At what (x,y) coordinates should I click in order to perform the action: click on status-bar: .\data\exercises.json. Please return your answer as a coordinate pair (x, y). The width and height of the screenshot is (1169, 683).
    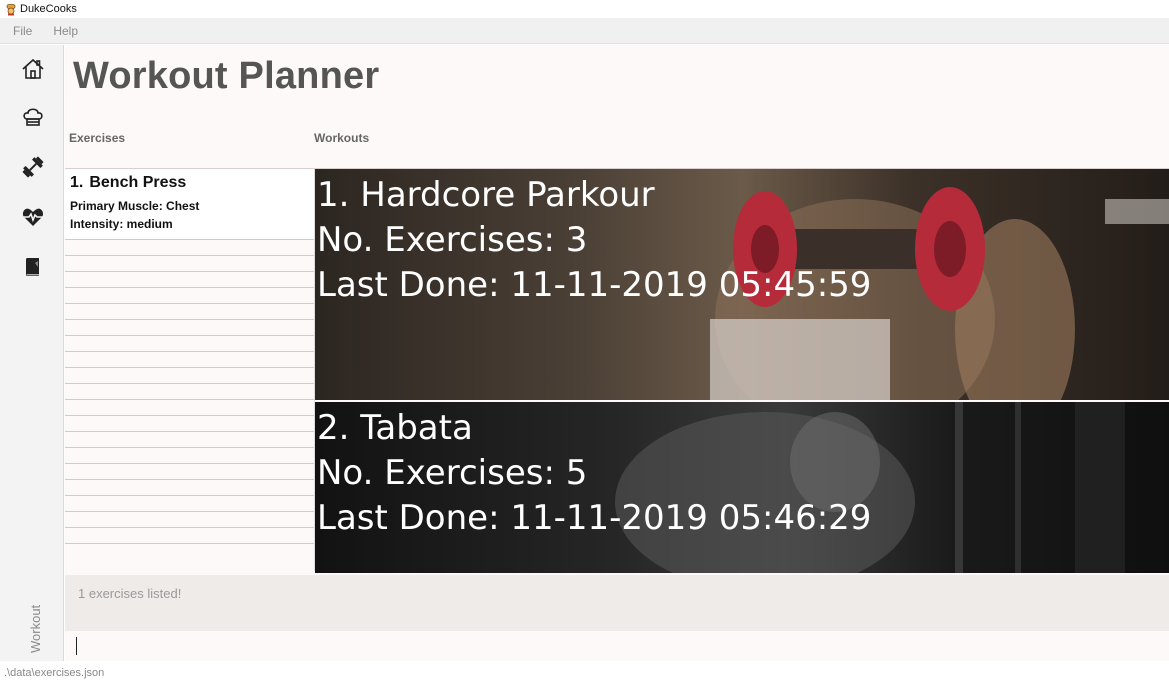
    Looking at the image, I should click on (584, 672).